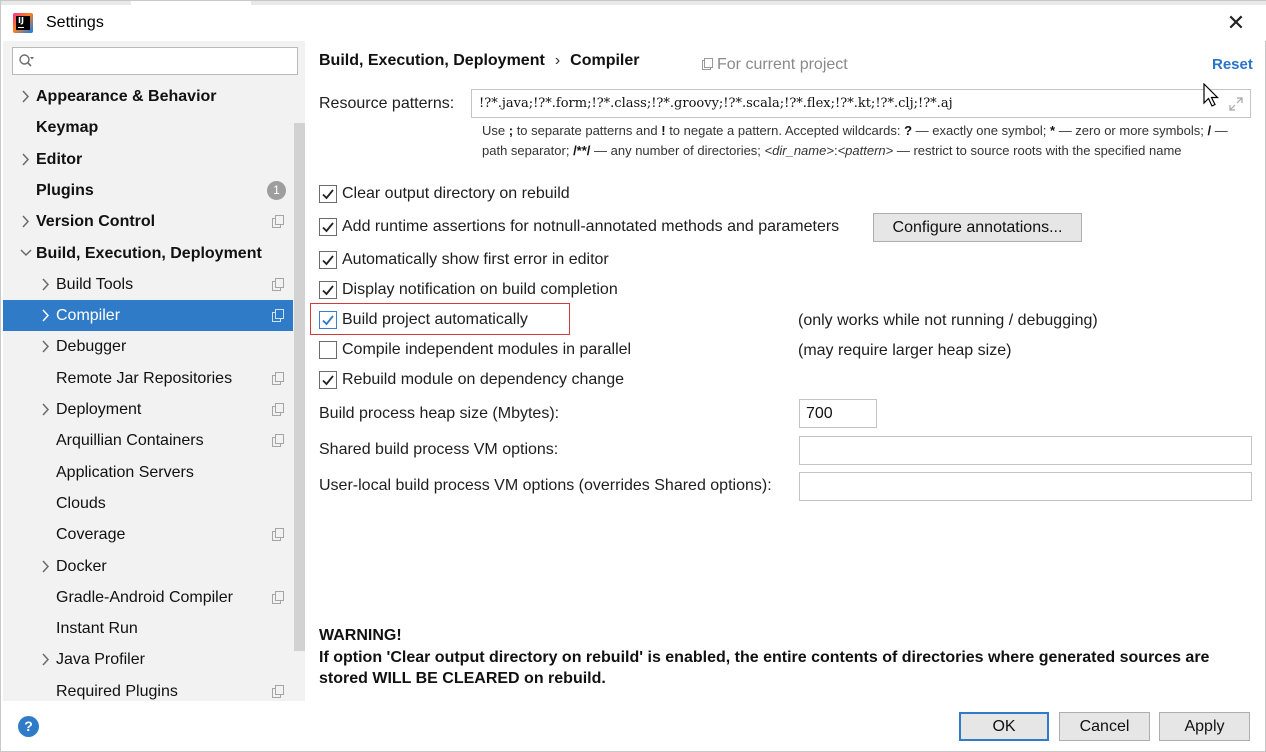 The image size is (1266, 752). I want to click on reset-link: Reset, so click(1232, 64).